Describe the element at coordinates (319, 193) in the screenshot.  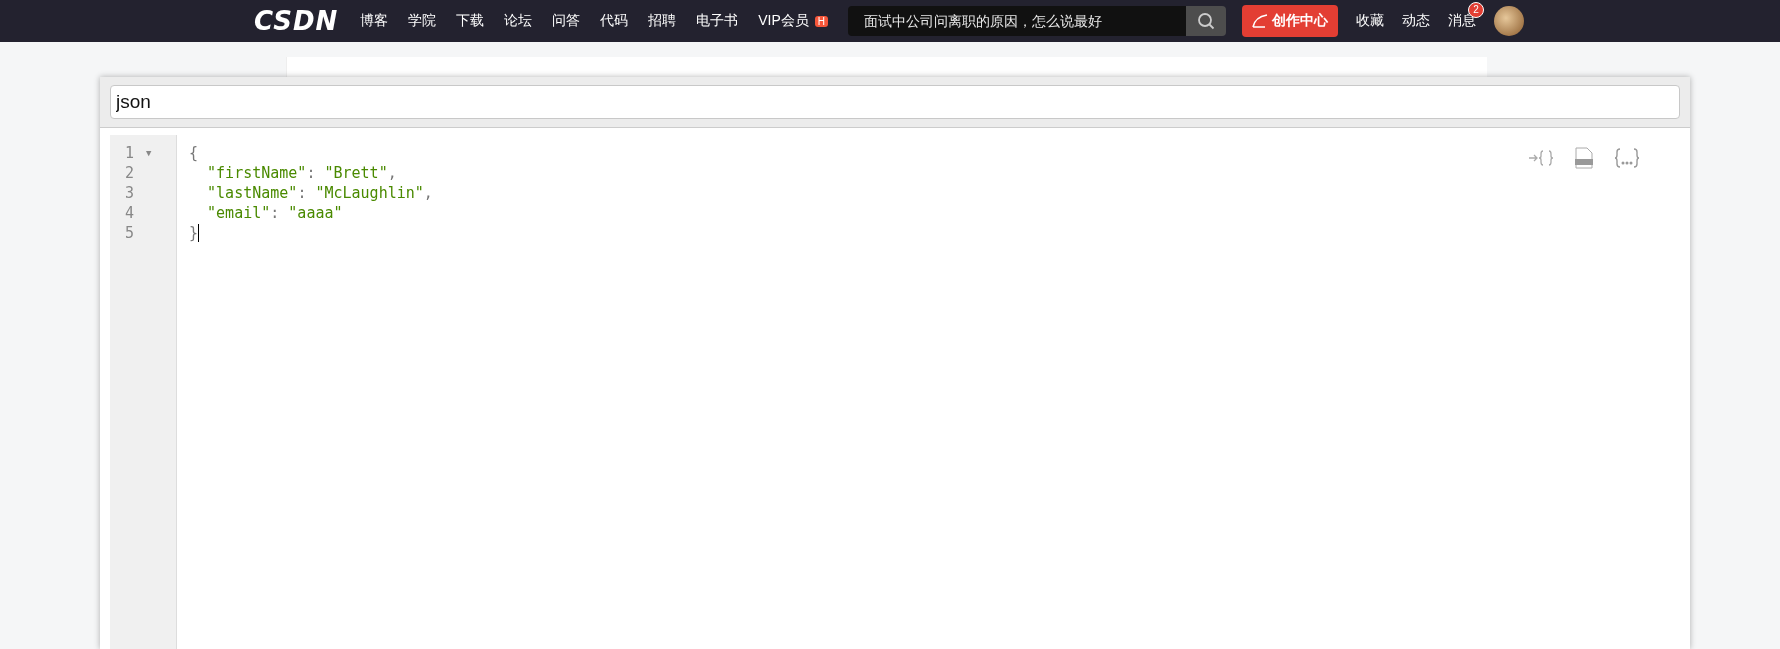
I see `code-line: "lastName": "McLaughlin",` at that location.